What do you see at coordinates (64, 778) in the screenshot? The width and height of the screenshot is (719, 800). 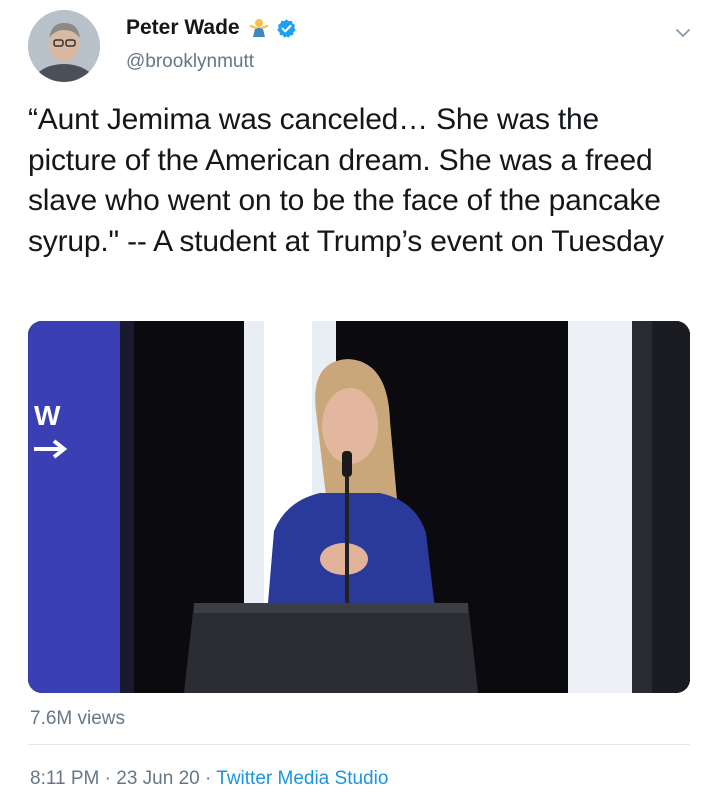 I see `tweet-time: 8:11 PM` at bounding box center [64, 778].